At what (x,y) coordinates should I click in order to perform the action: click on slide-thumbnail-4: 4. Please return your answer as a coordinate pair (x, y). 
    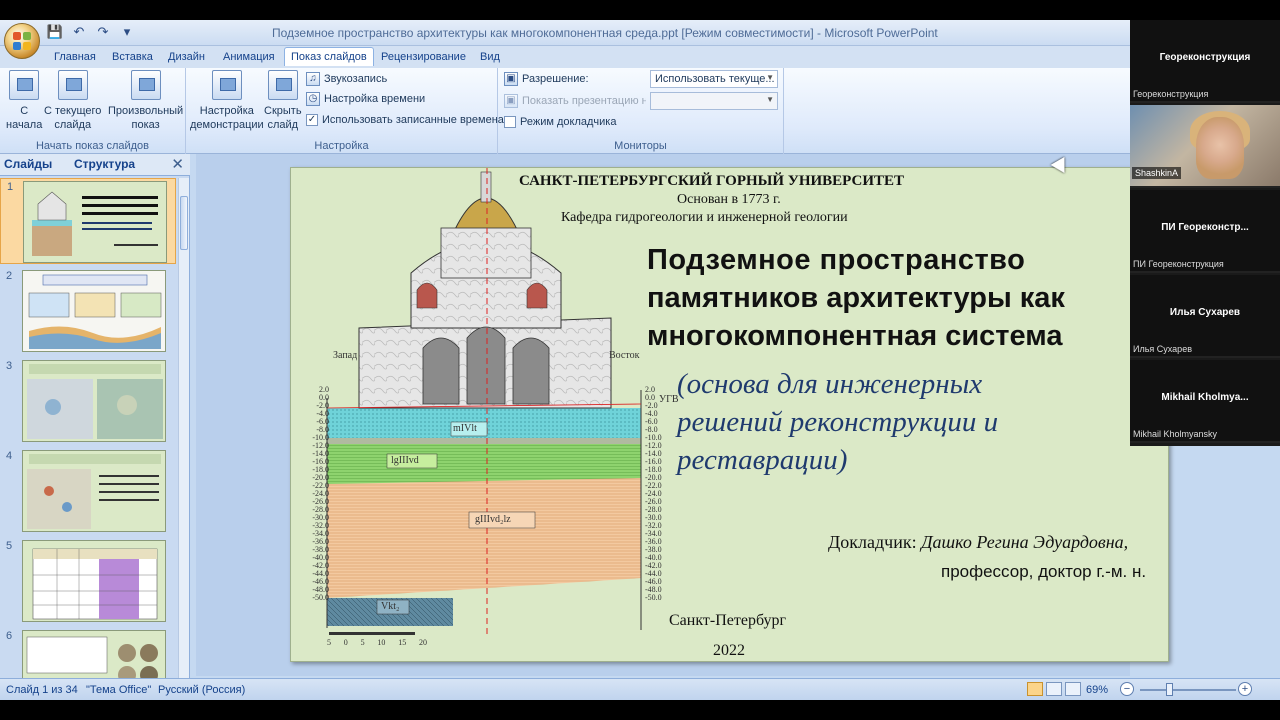
    Looking at the image, I should click on (88, 491).